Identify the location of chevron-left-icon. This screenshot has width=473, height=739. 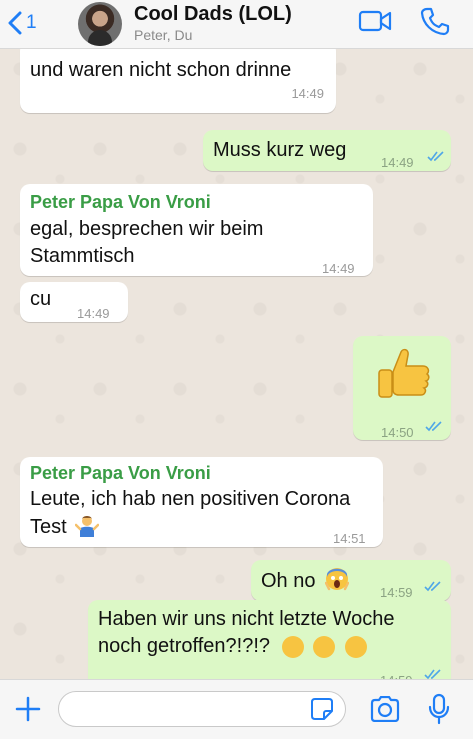
(15, 23).